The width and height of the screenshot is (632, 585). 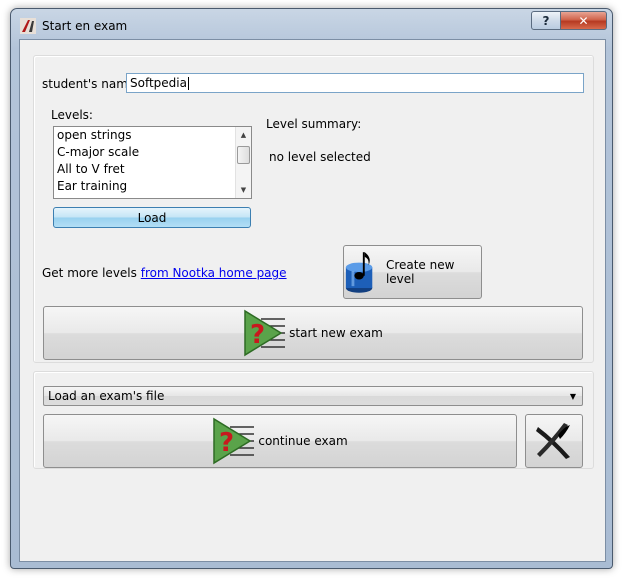 What do you see at coordinates (243, 190) in the screenshot?
I see `scroll-down-arrow-icon: ▼` at bounding box center [243, 190].